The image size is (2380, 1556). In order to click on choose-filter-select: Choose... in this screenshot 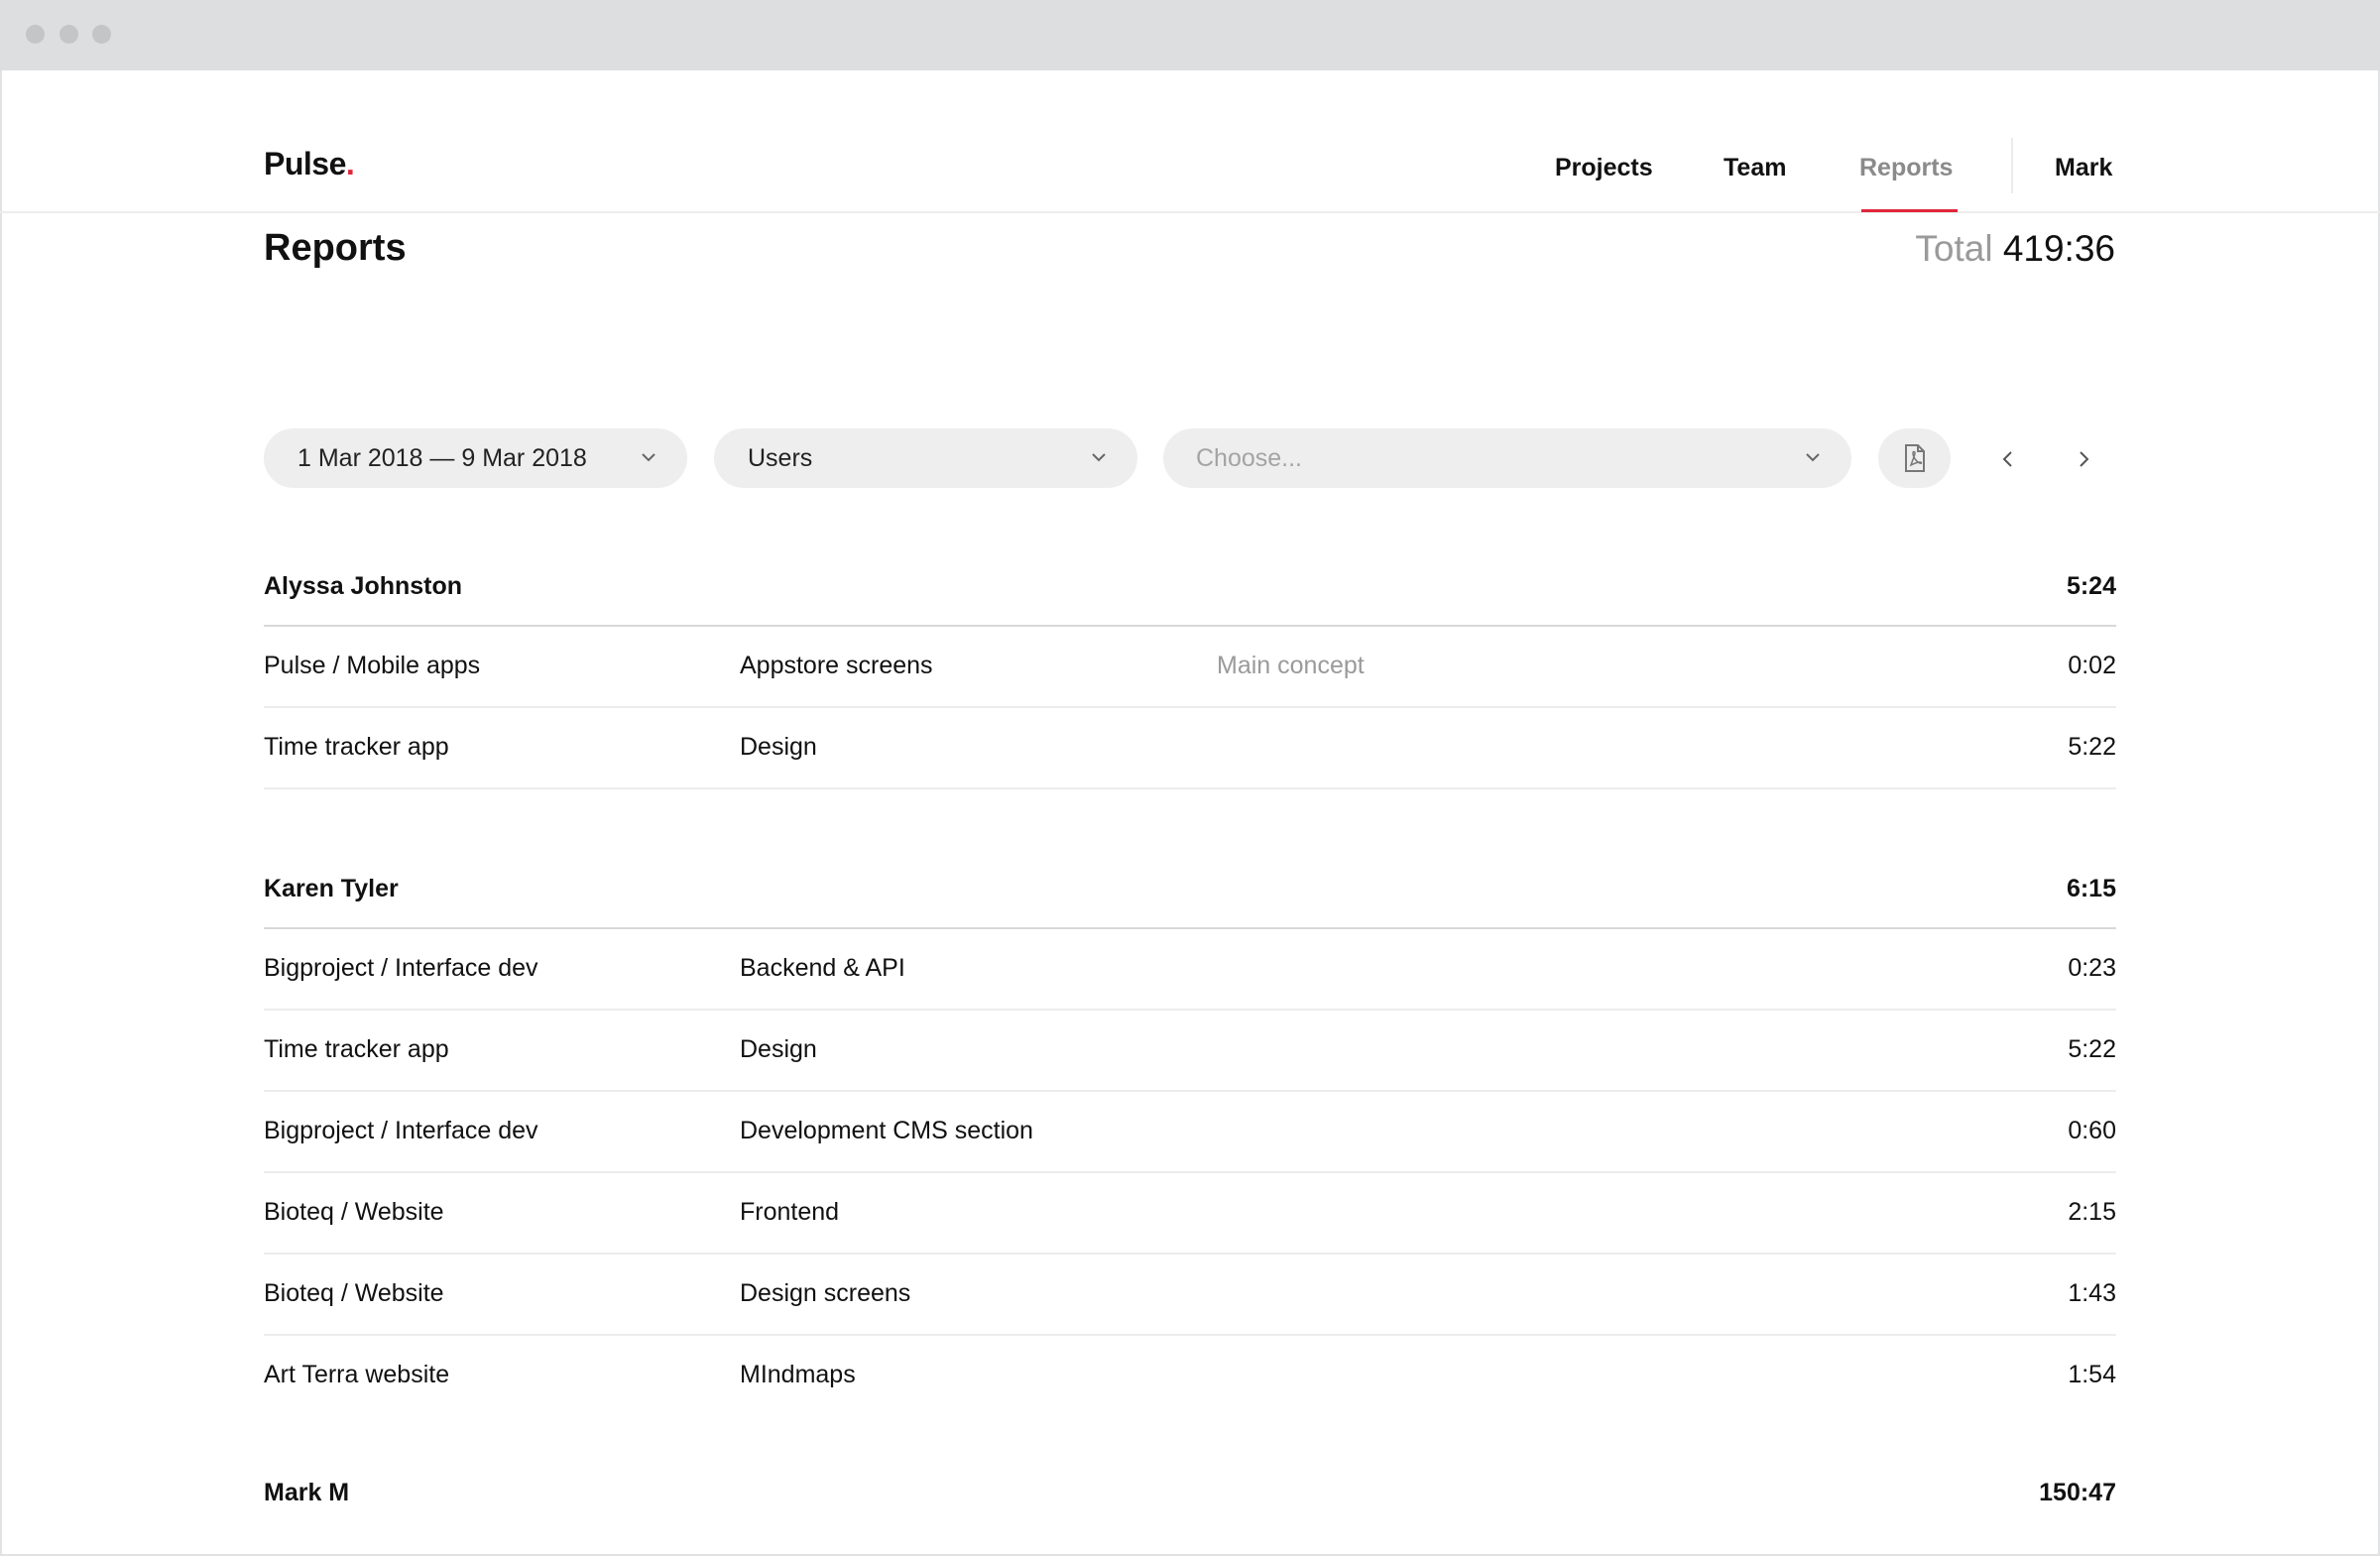, I will do `click(1507, 458)`.